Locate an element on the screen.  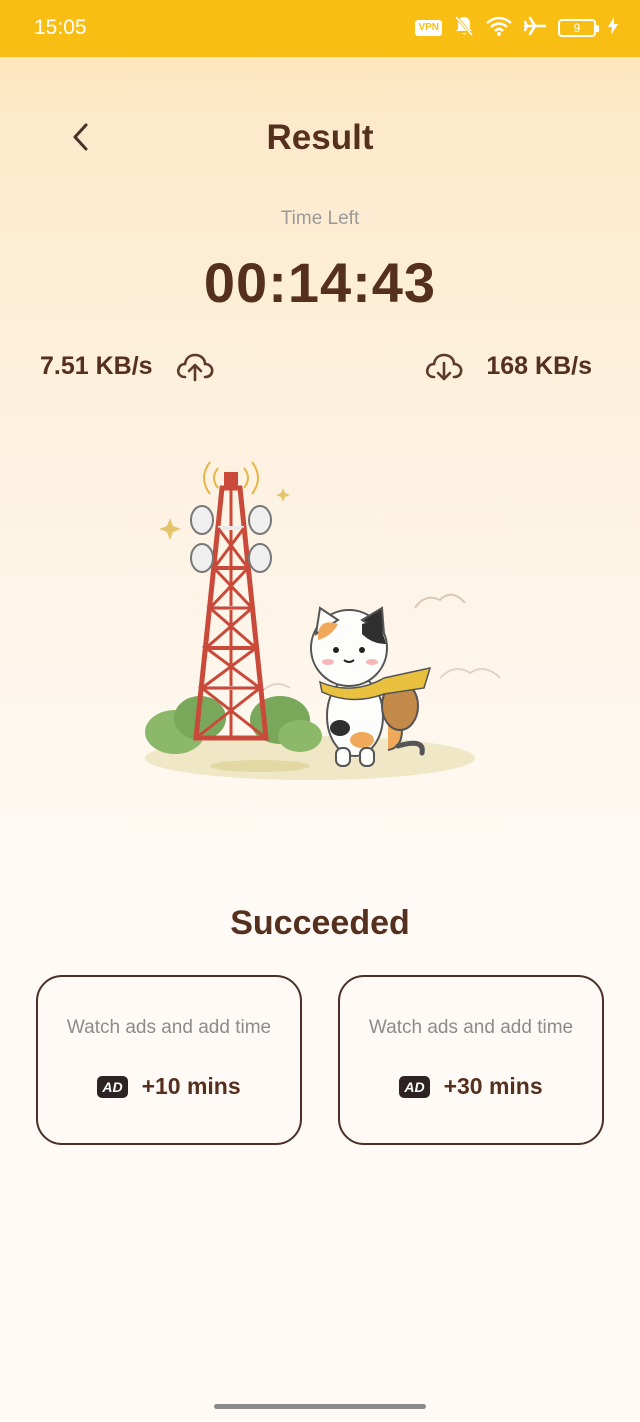
result-status: Succeeded is located at coordinates (320, 923).